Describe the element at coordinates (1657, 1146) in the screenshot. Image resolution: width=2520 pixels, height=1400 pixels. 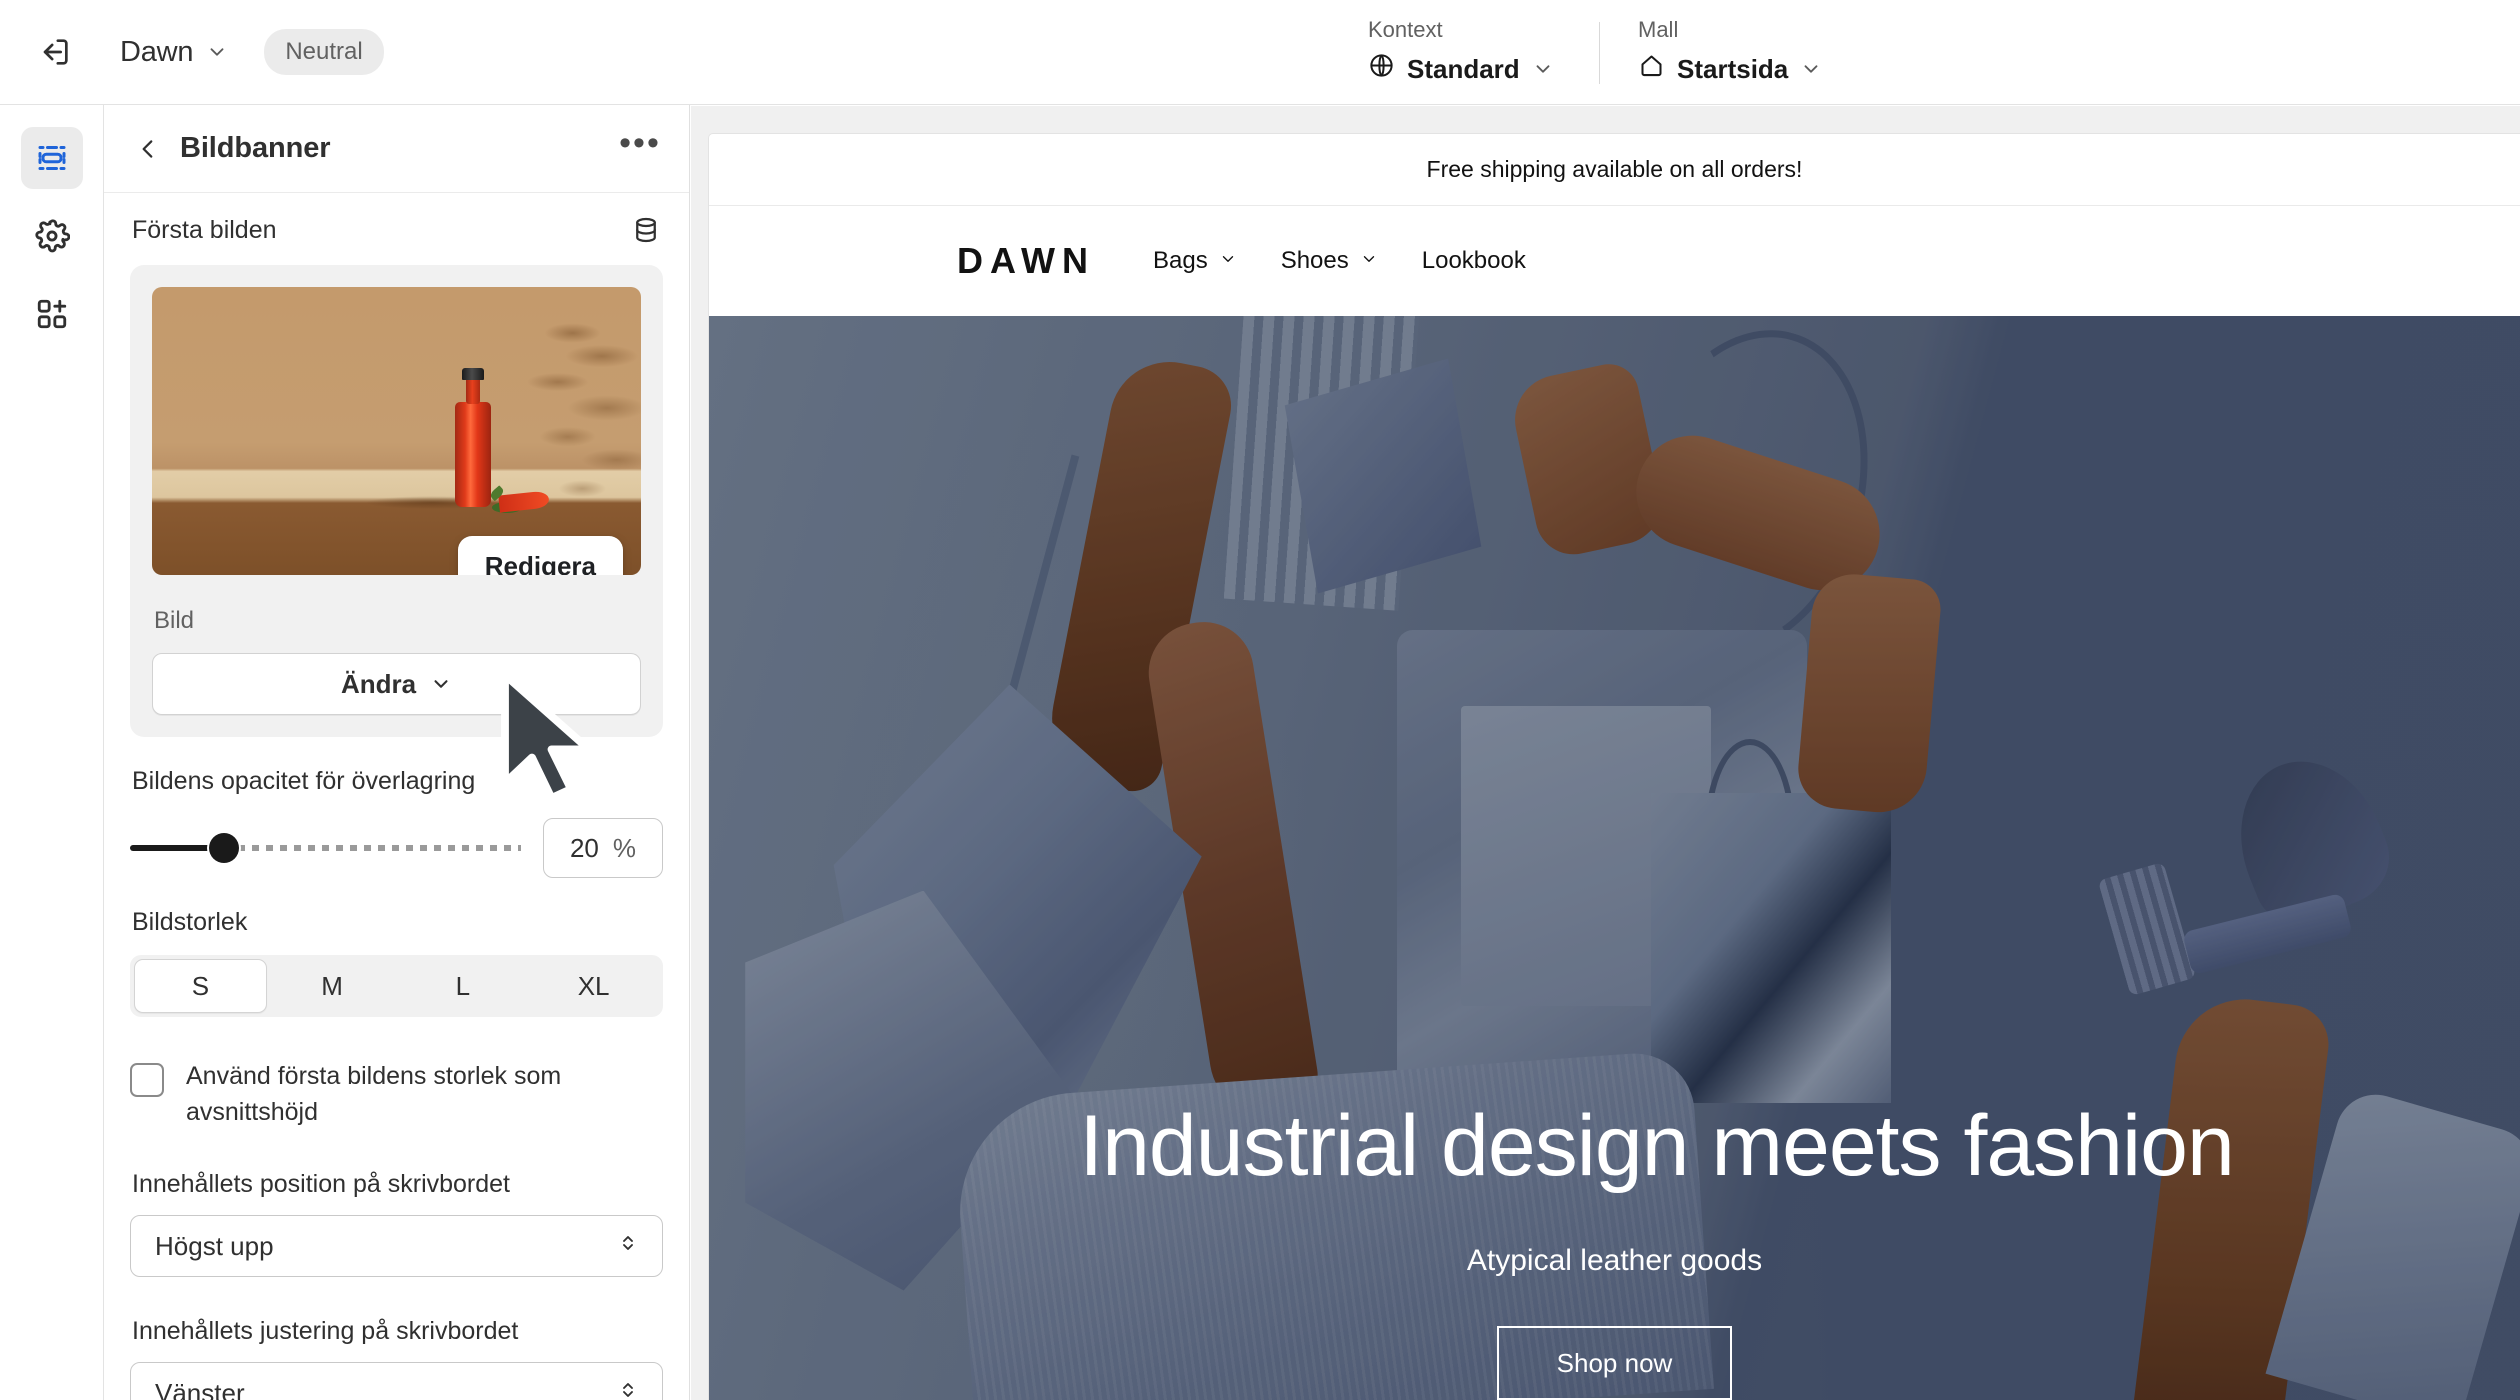
I see `hero-heading: Industrial design meets fashion` at that location.